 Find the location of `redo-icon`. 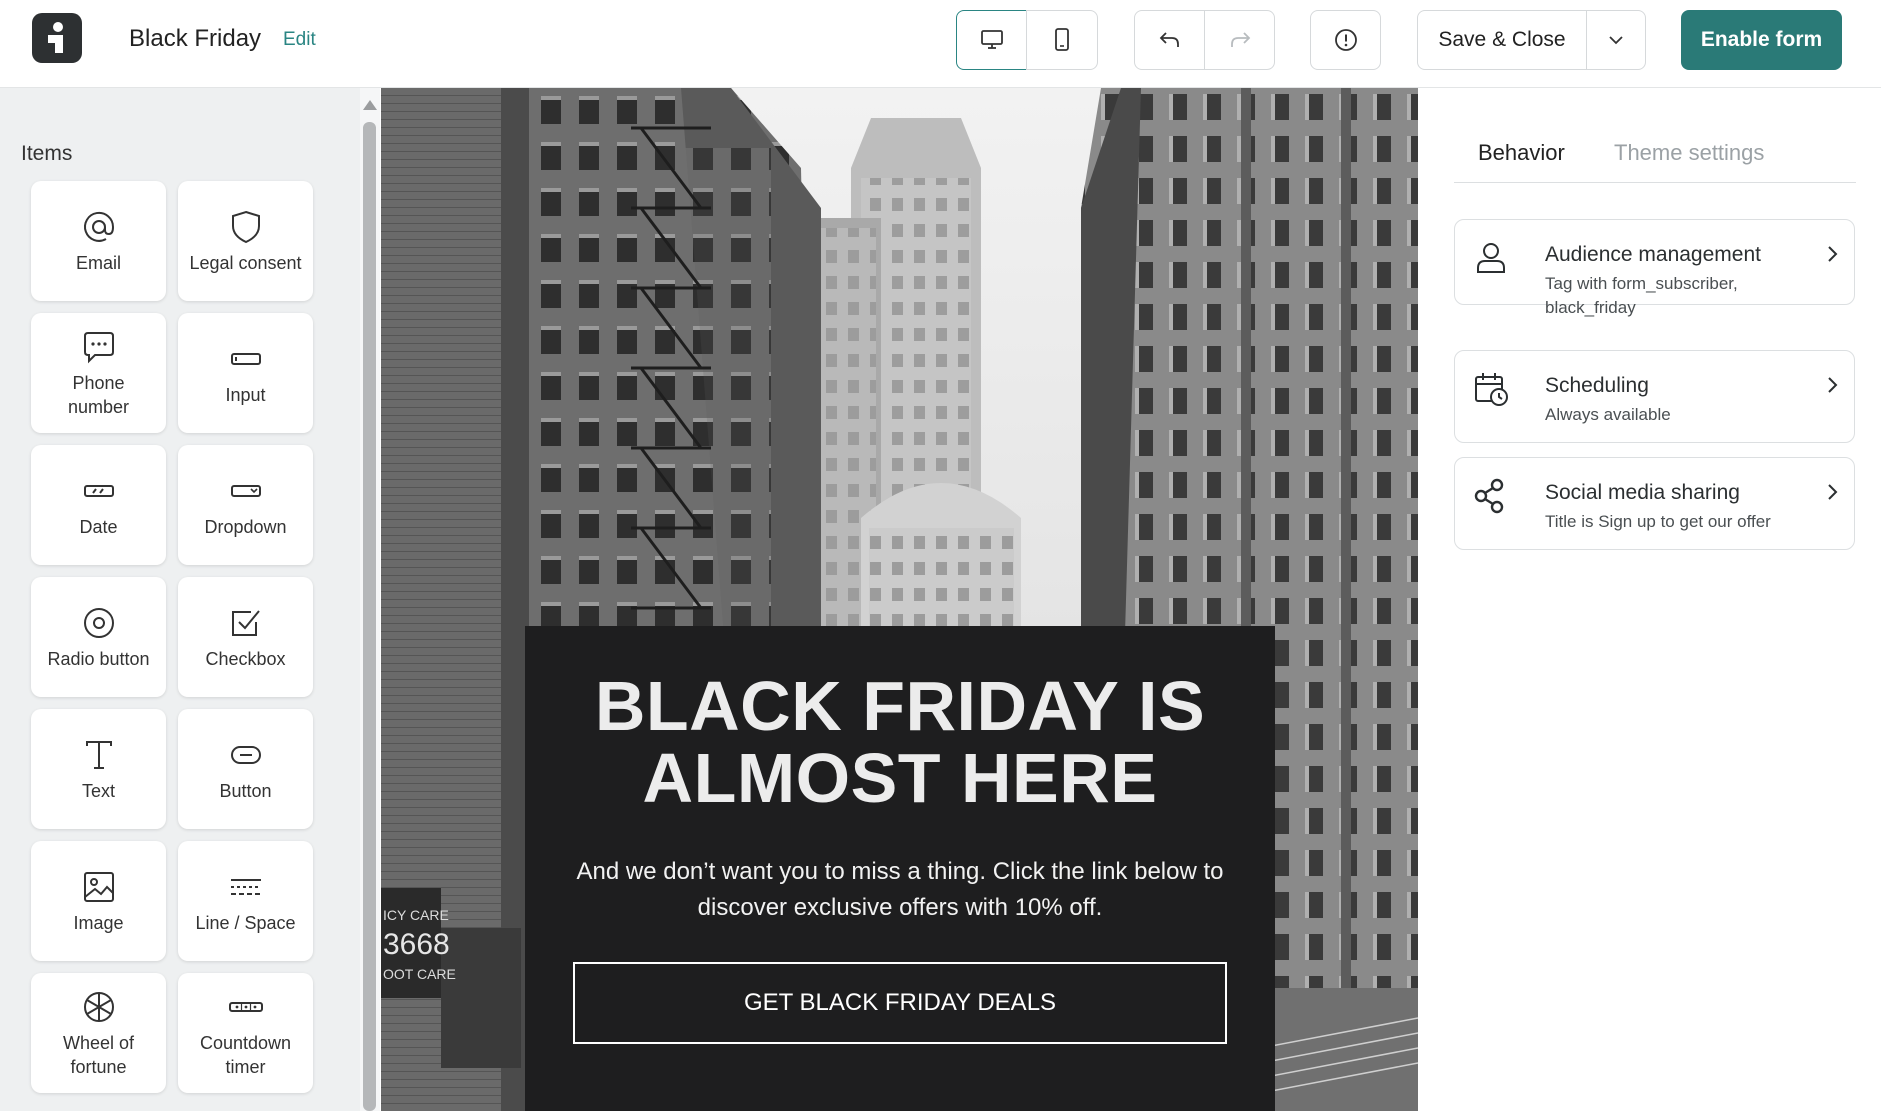

redo-icon is located at coordinates (1240, 39).